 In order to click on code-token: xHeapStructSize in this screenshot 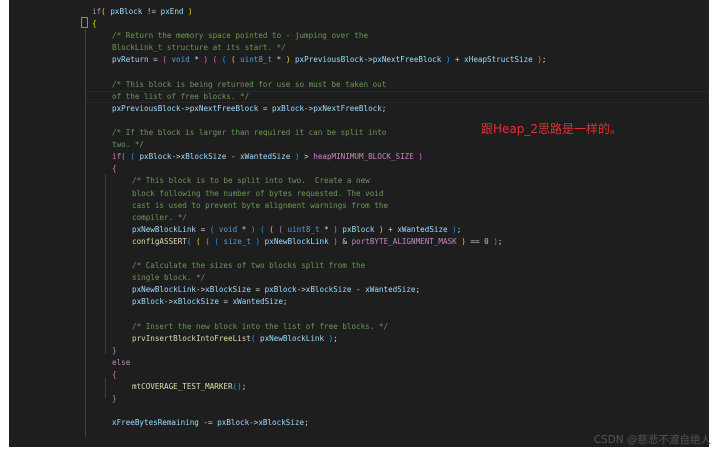, I will do `click(498, 60)`.